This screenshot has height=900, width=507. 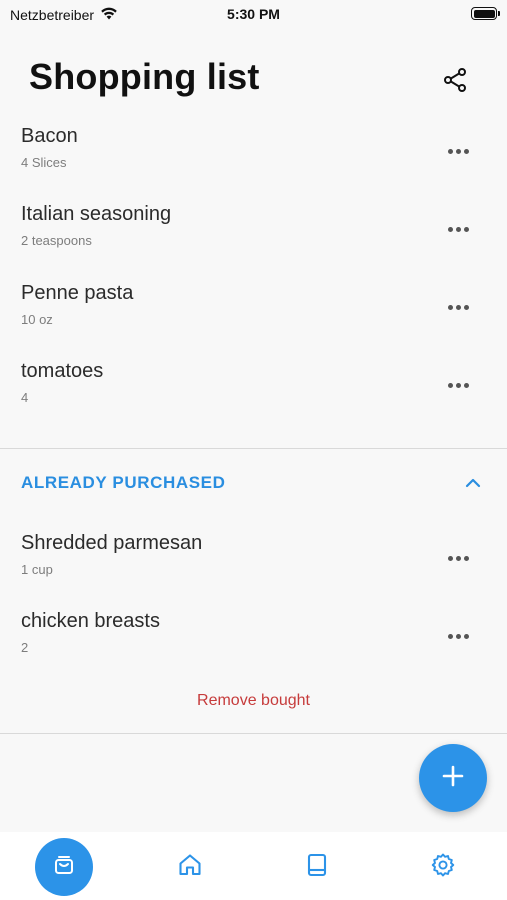 I want to click on shopping-bag-icon, so click(x=64, y=867).